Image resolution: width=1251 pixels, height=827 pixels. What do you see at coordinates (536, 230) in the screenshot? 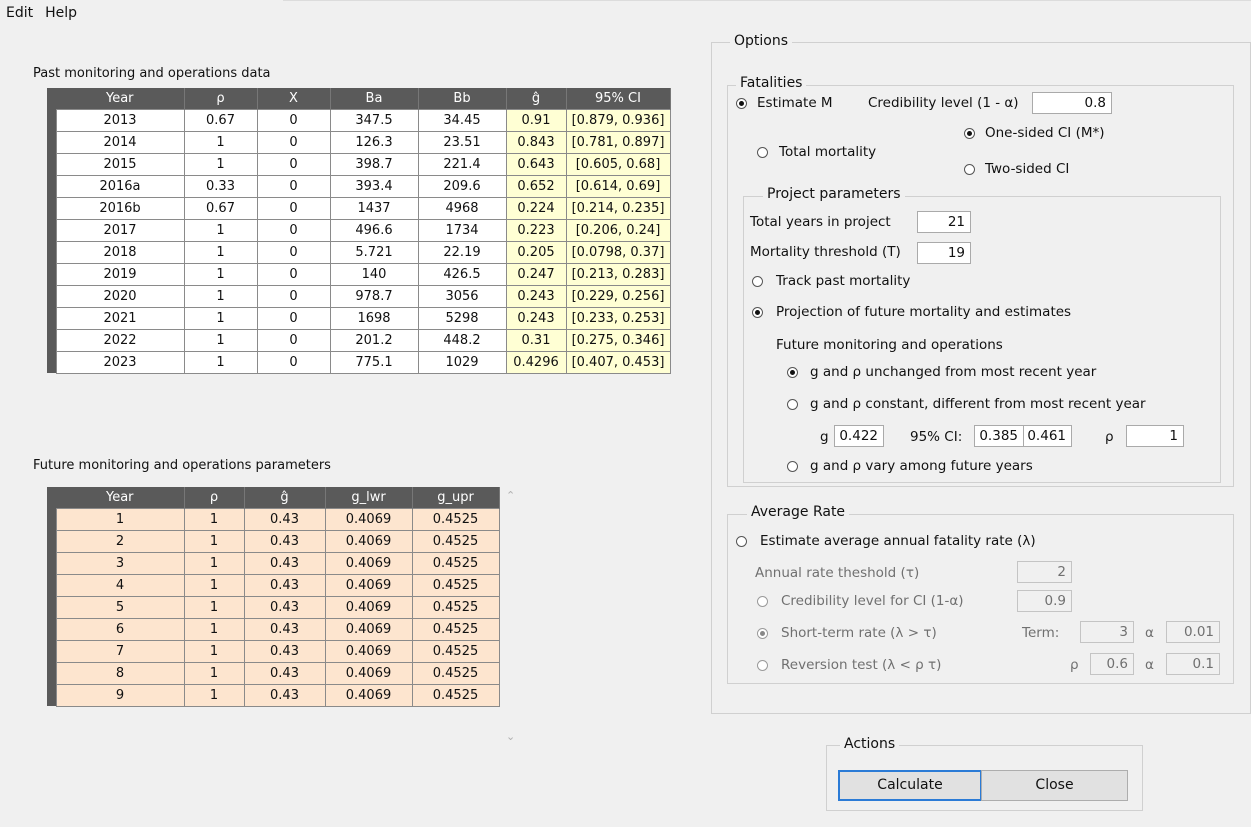
I see `table-cell: 0.223` at bounding box center [536, 230].